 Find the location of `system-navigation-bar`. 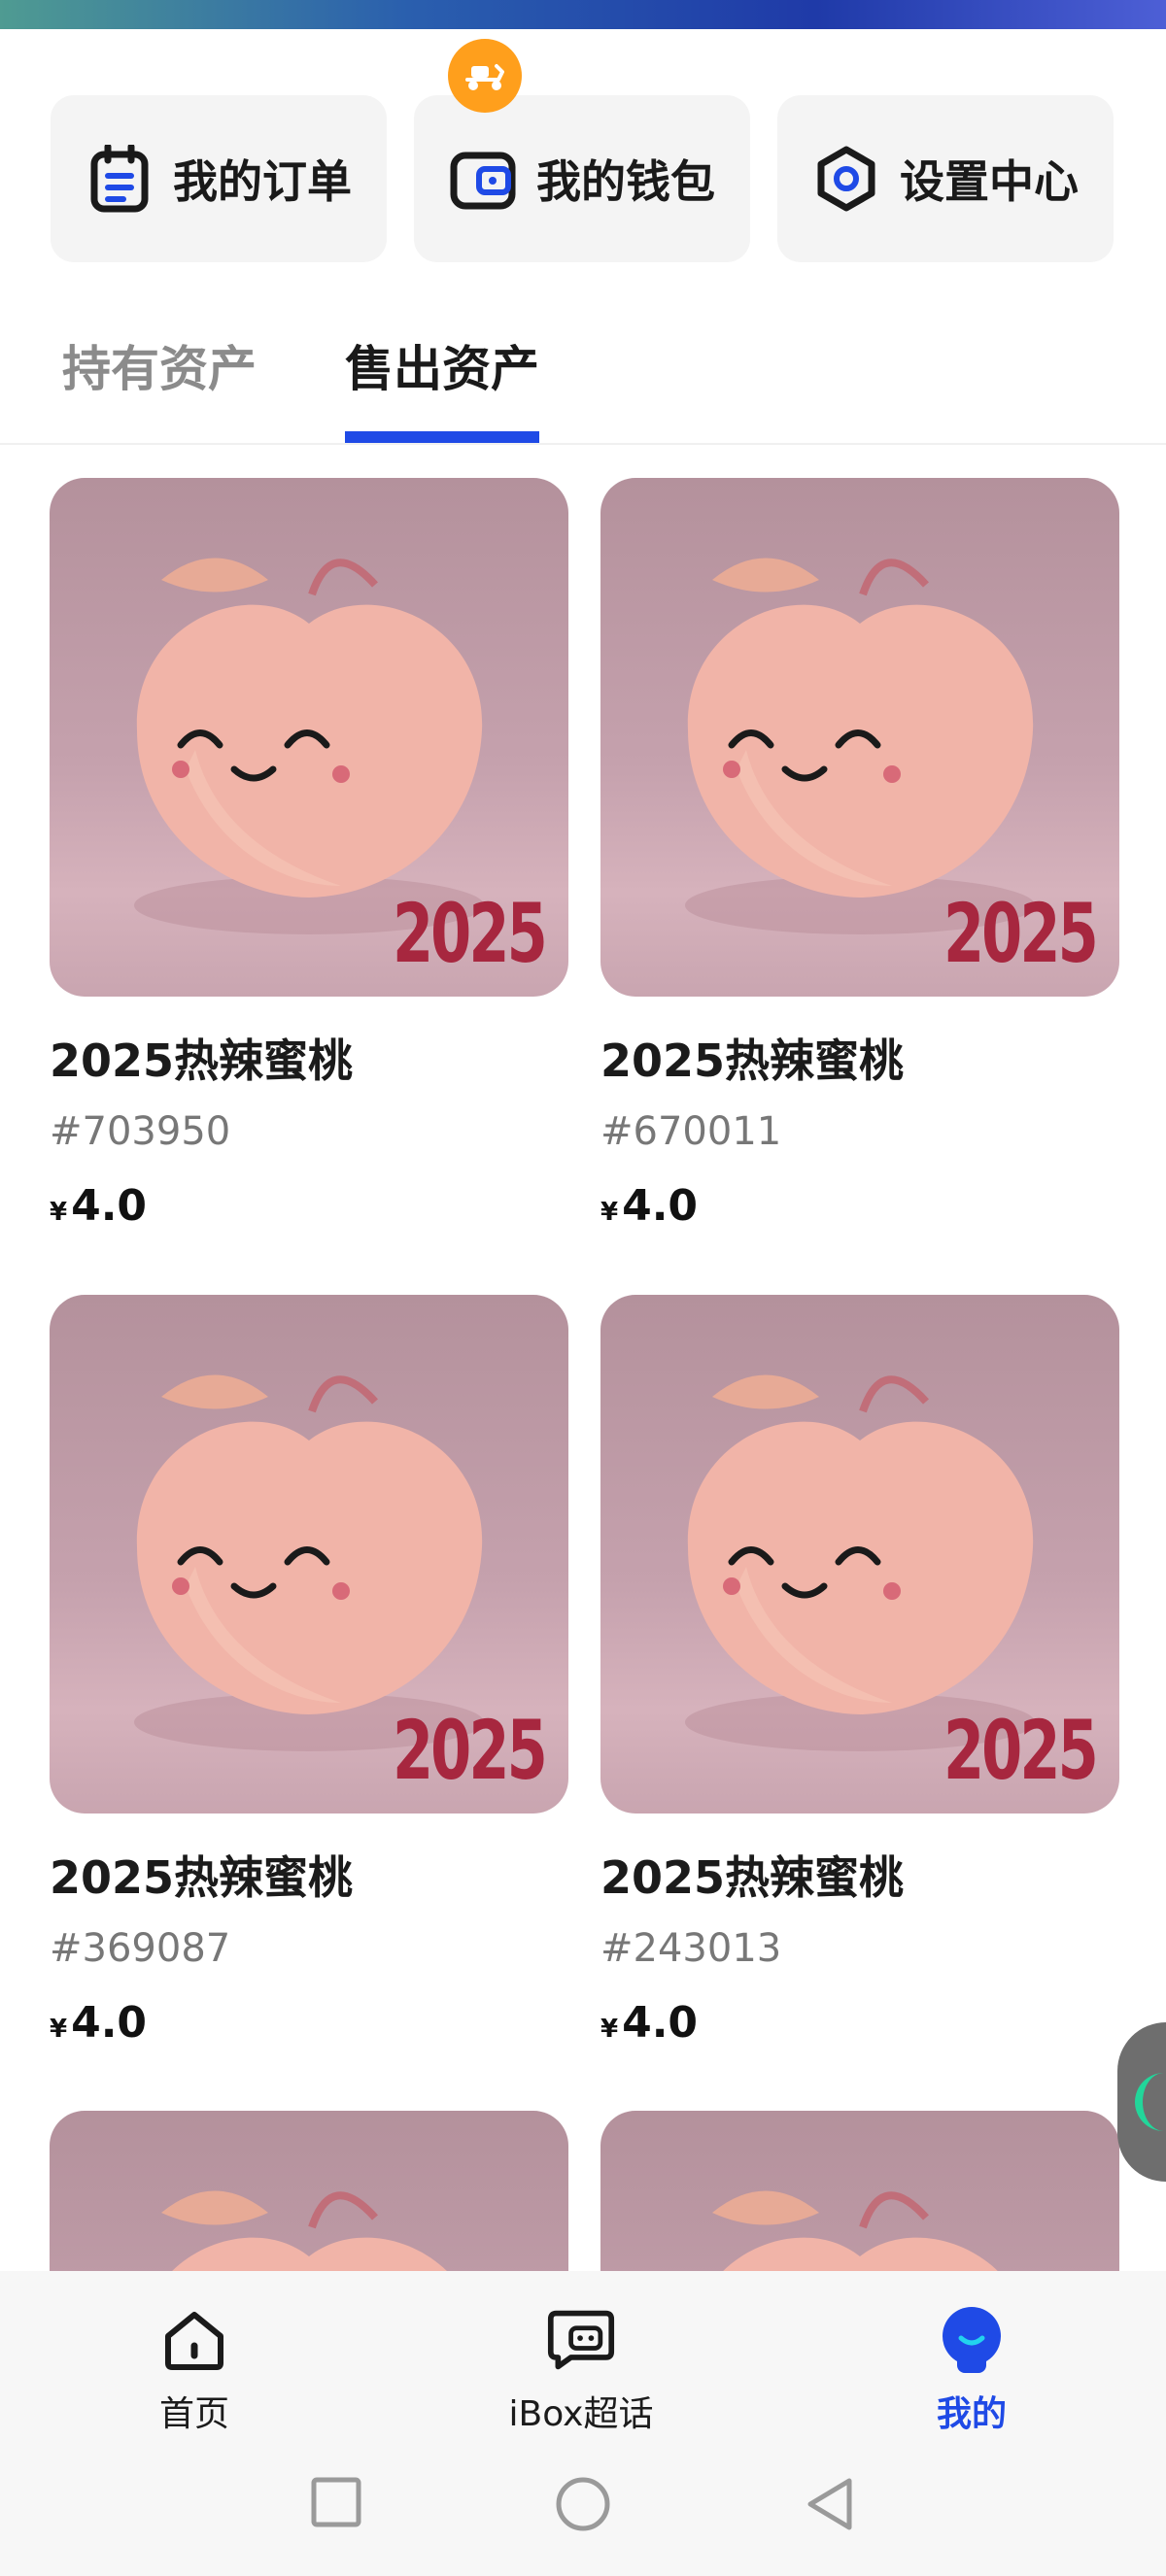

system-navigation-bar is located at coordinates (583, 2512).